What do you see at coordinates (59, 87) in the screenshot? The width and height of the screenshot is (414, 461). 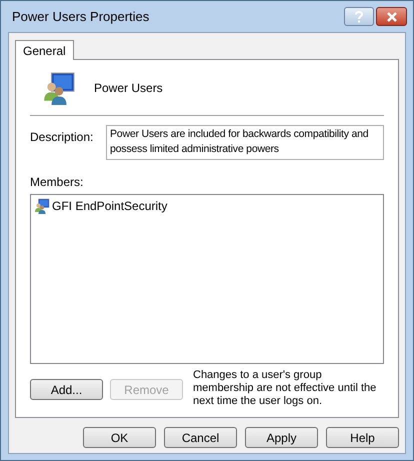 I see `users-icon` at bounding box center [59, 87].